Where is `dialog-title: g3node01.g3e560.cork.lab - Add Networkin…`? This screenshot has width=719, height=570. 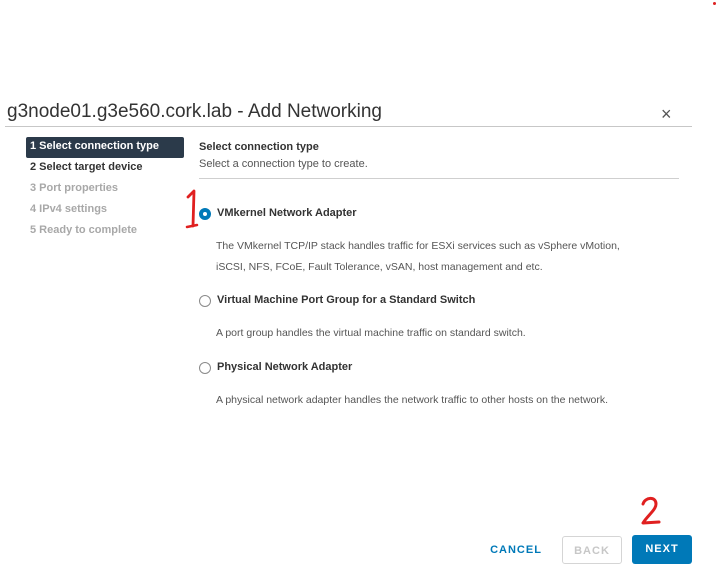 dialog-title: g3node01.g3e560.cork.lab - Add Networkin… is located at coordinates (194, 111).